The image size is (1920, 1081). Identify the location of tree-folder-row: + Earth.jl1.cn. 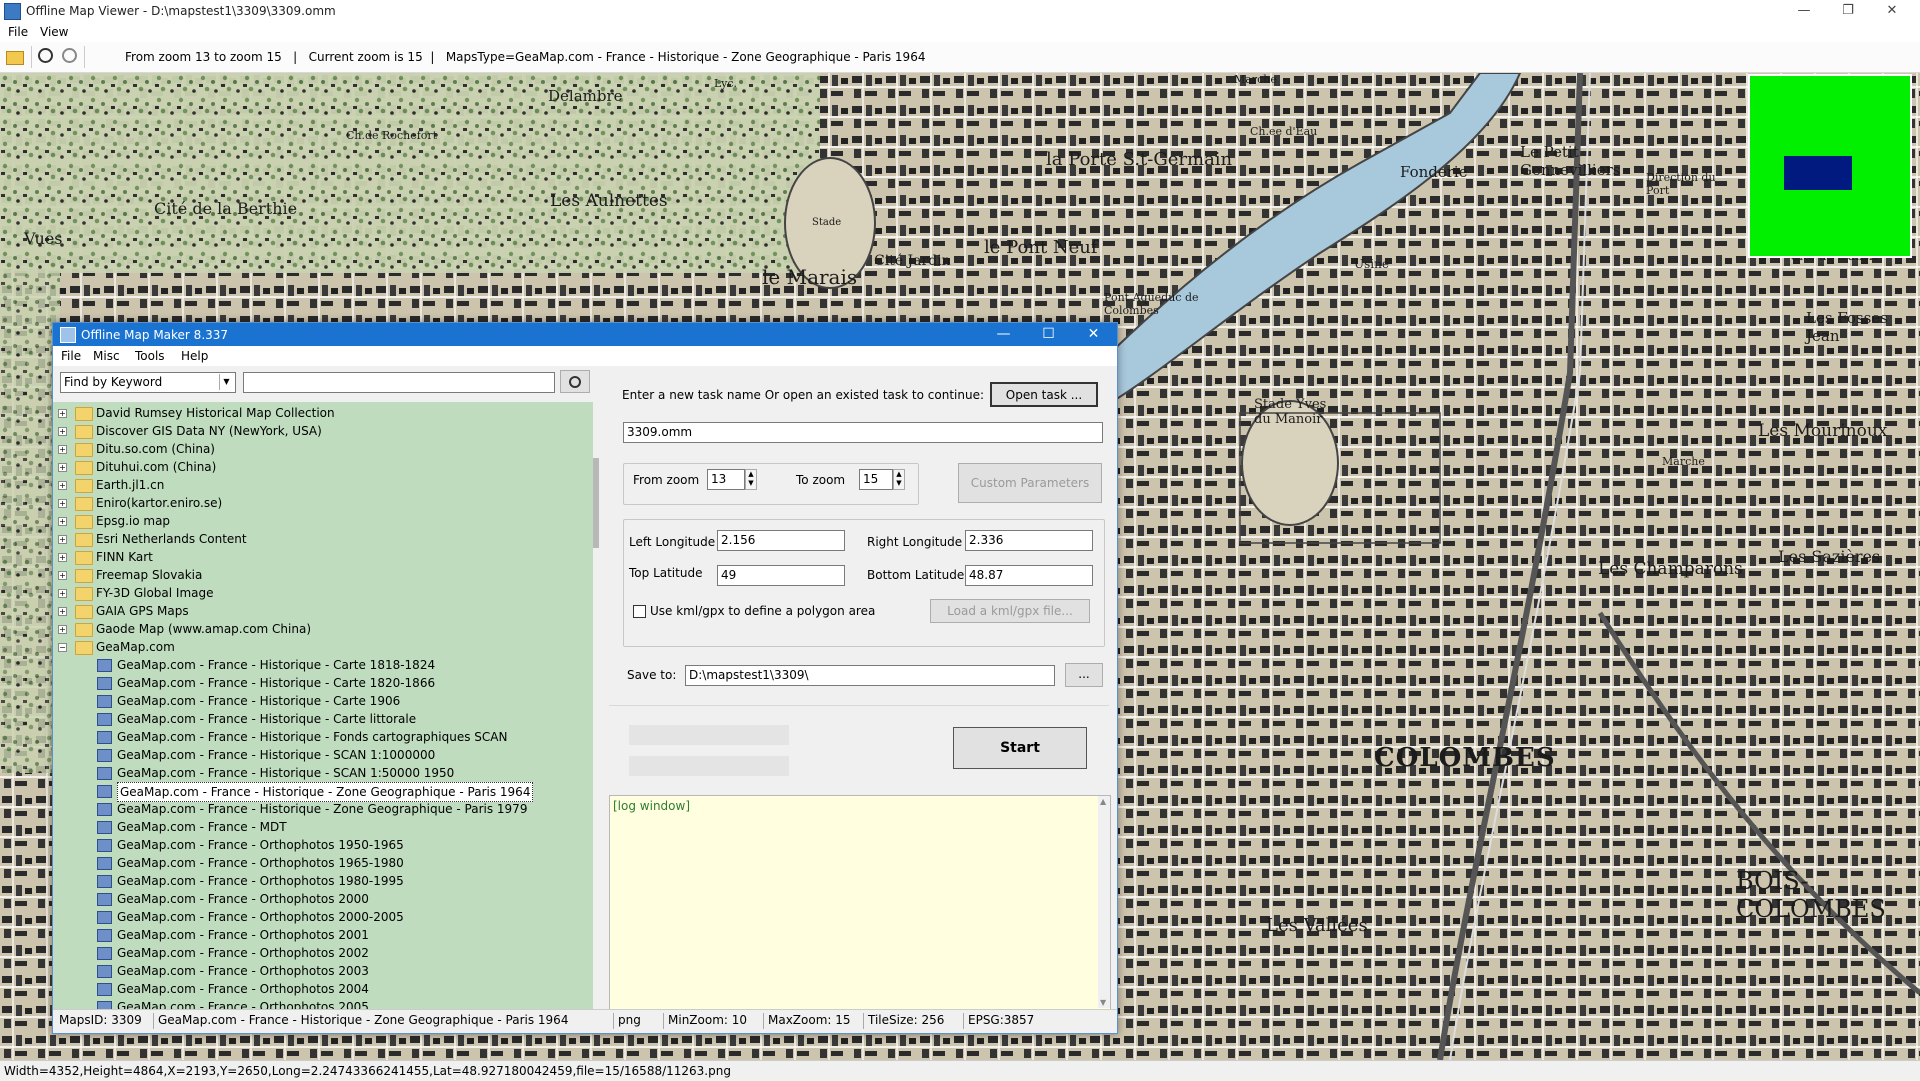
(323, 485).